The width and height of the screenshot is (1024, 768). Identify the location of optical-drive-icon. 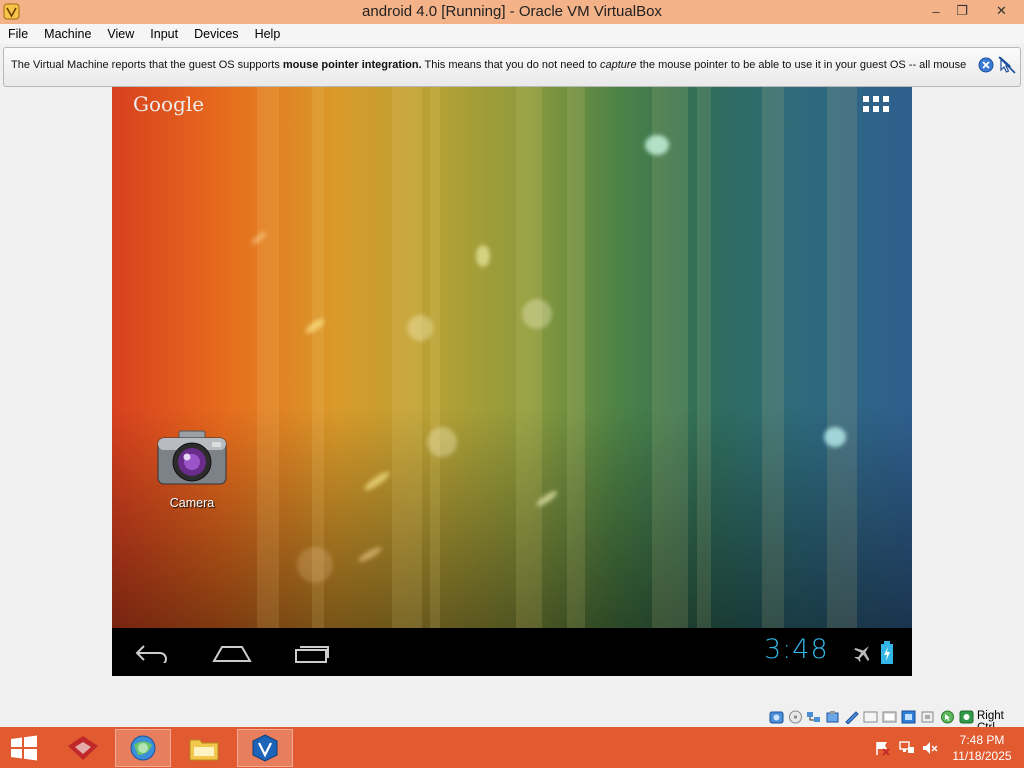
(795, 717).